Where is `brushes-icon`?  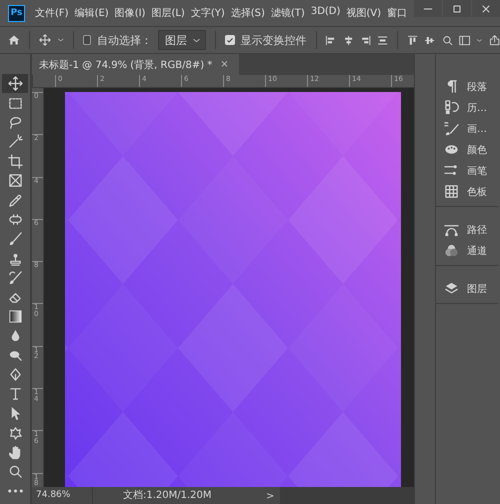
brushes-icon is located at coordinates (451, 170).